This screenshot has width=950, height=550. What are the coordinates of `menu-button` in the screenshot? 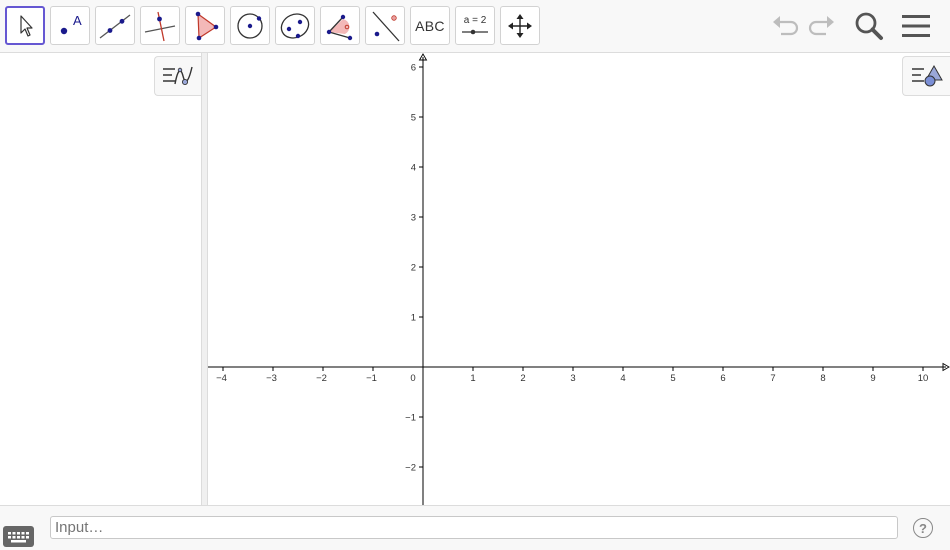 It's located at (916, 26).